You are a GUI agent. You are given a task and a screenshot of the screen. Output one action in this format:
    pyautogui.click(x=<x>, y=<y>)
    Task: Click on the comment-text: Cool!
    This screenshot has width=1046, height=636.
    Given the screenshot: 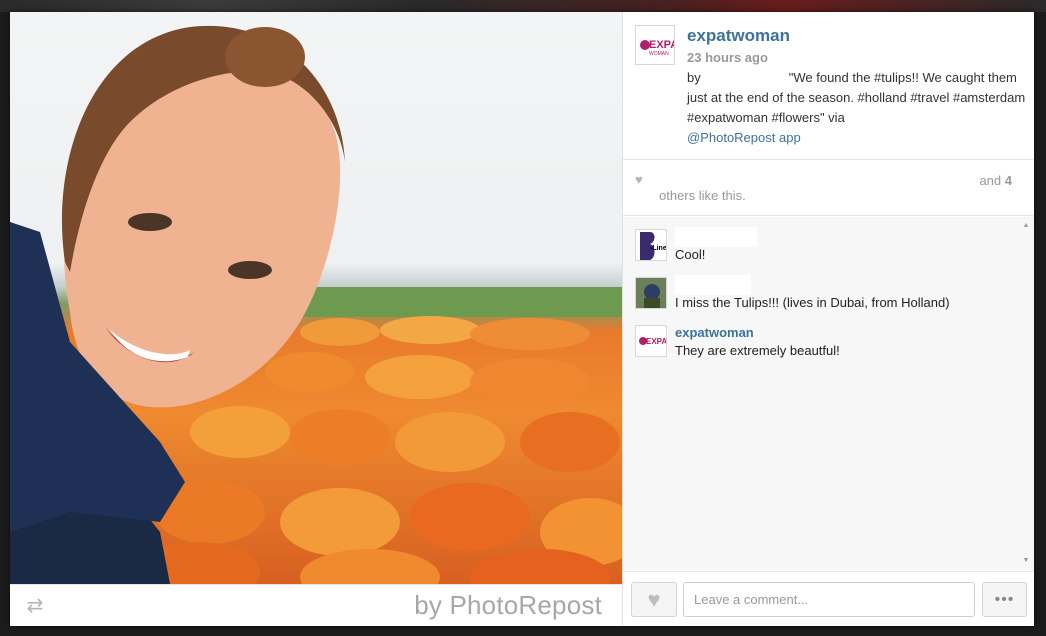 What is the action you would take?
    pyautogui.click(x=690, y=254)
    